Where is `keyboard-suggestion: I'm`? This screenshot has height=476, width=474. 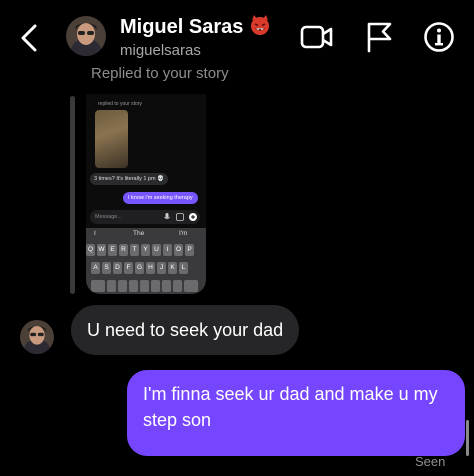
keyboard-suggestion: I'm is located at coordinates (183, 233).